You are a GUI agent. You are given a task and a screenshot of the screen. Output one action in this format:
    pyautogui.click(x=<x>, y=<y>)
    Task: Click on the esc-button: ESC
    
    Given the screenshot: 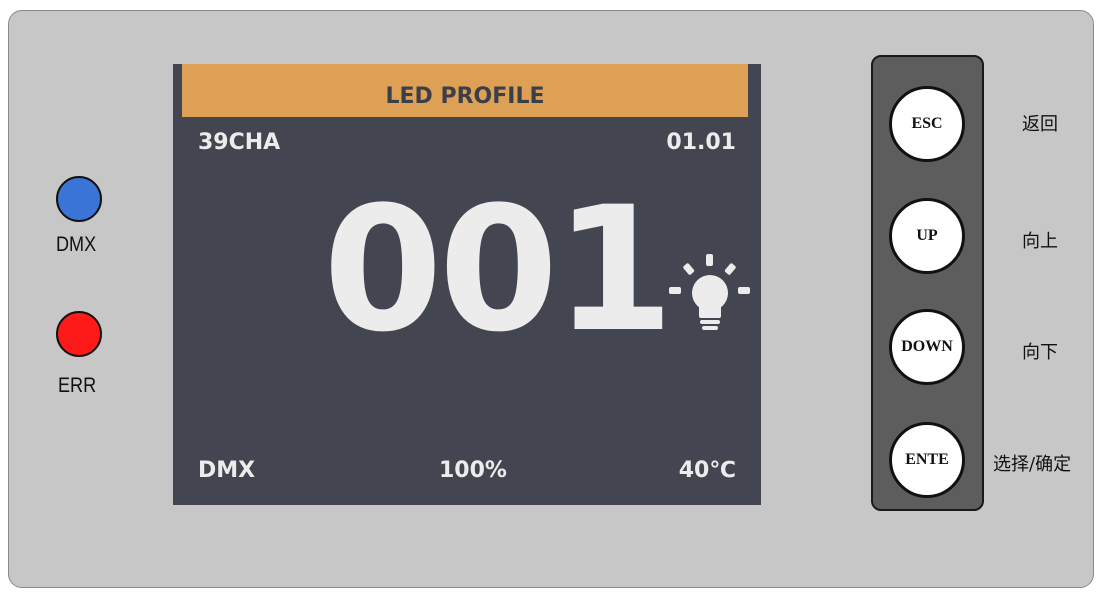 What is the action you would take?
    pyautogui.click(x=927, y=124)
    